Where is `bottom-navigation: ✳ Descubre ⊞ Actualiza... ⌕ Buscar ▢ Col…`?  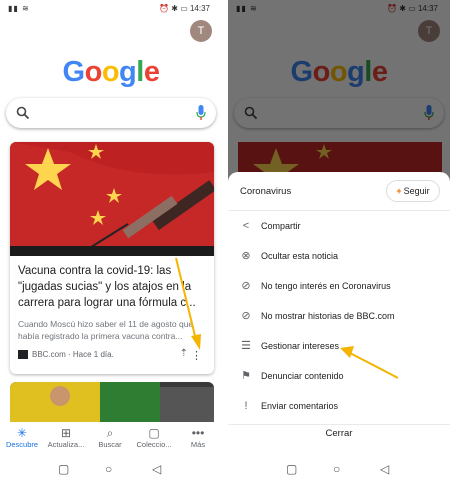
bottom-navigation: ✳ Descubre ⊞ Actualiza... ⌕ Buscar ▢ Col… is located at coordinates (111, 439).